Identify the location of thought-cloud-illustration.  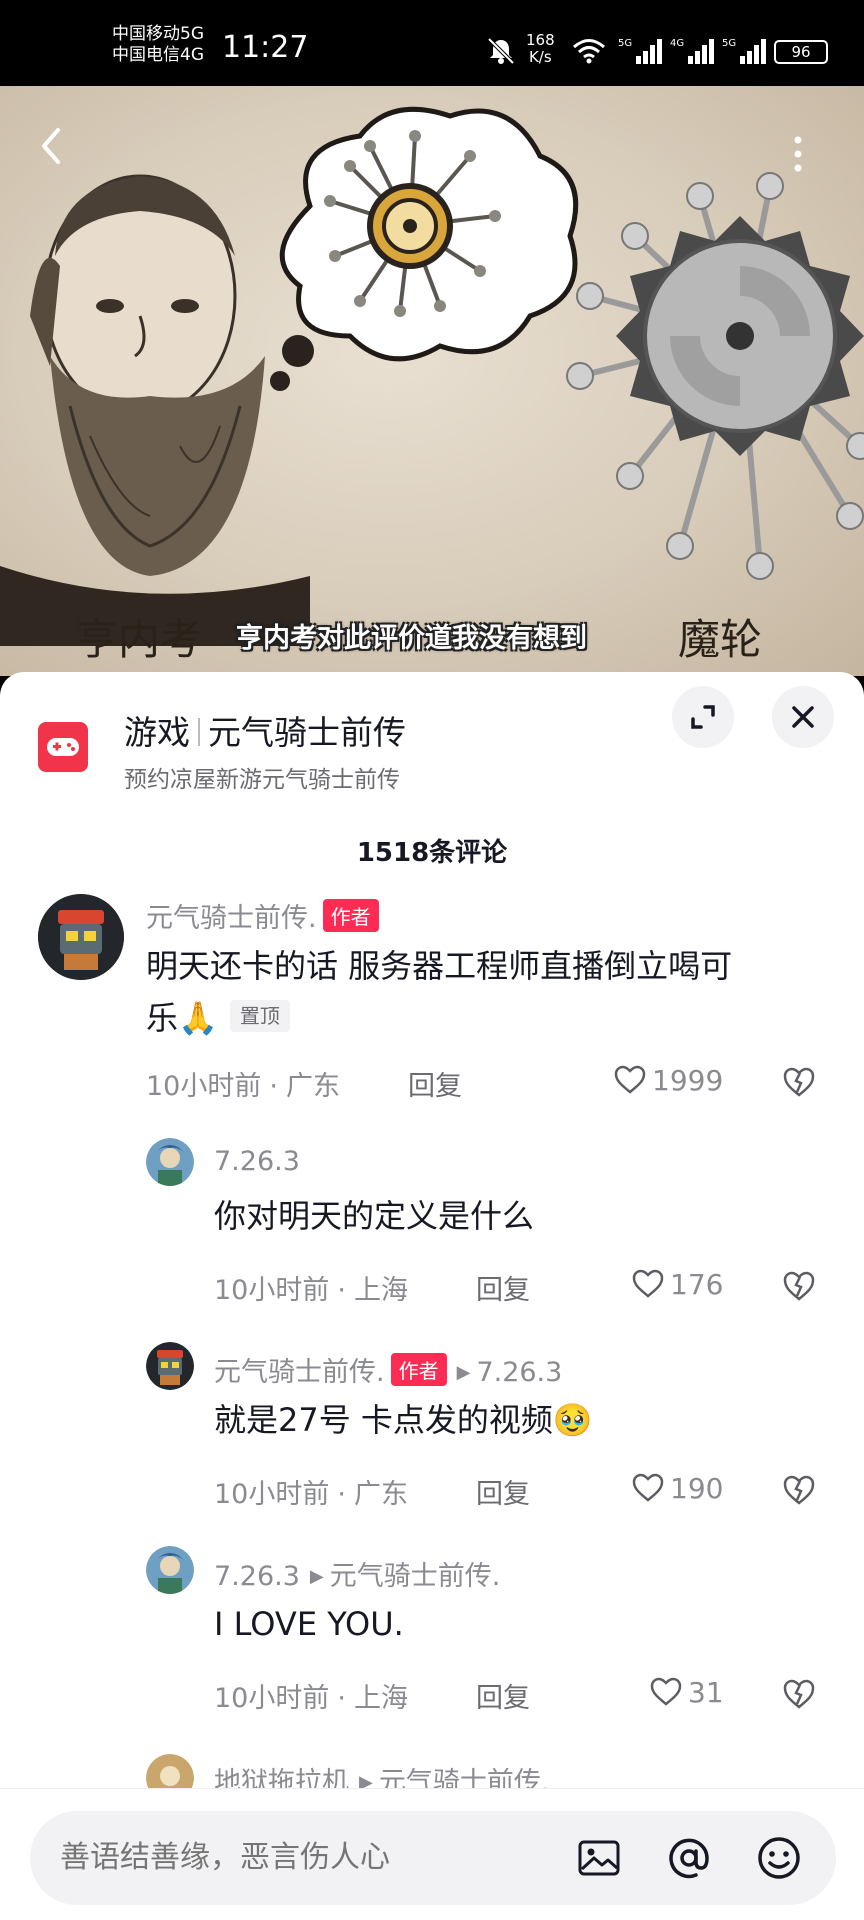
(424, 248).